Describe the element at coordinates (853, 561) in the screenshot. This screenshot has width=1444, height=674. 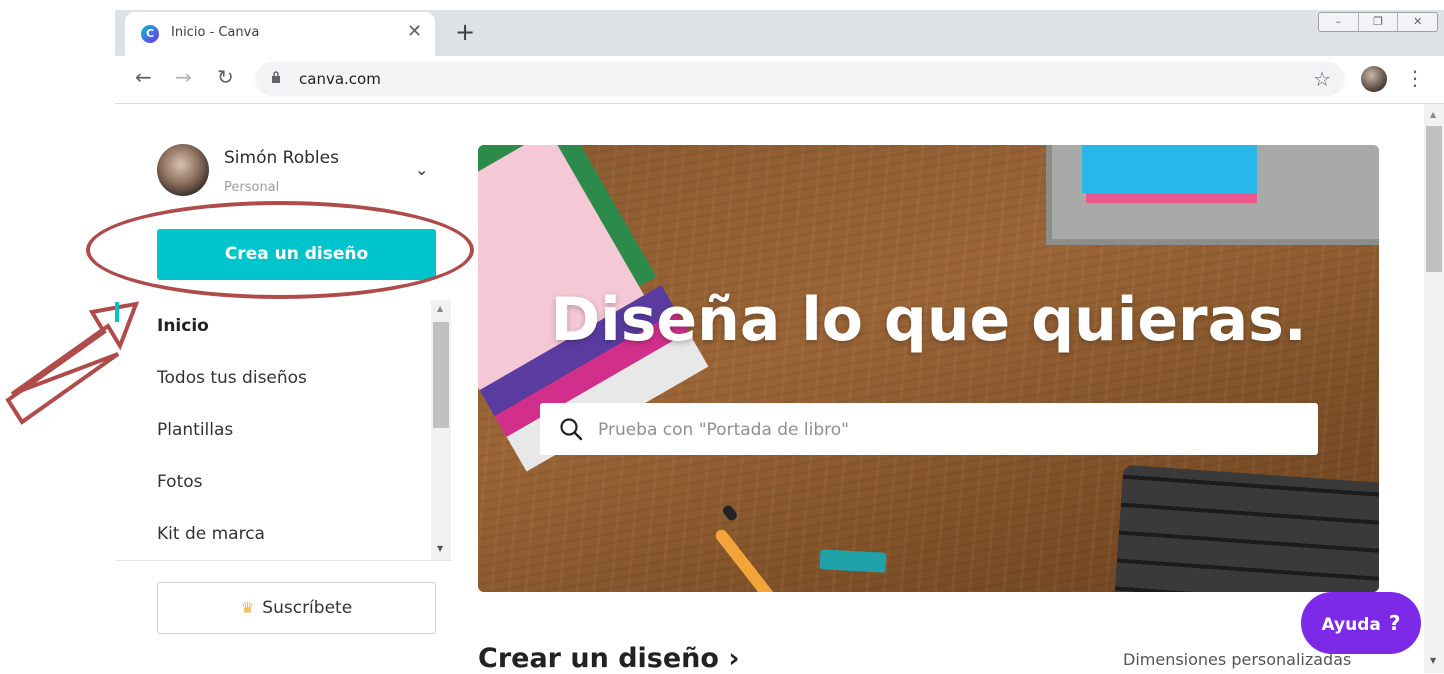
I see `eraser-illustration` at that location.